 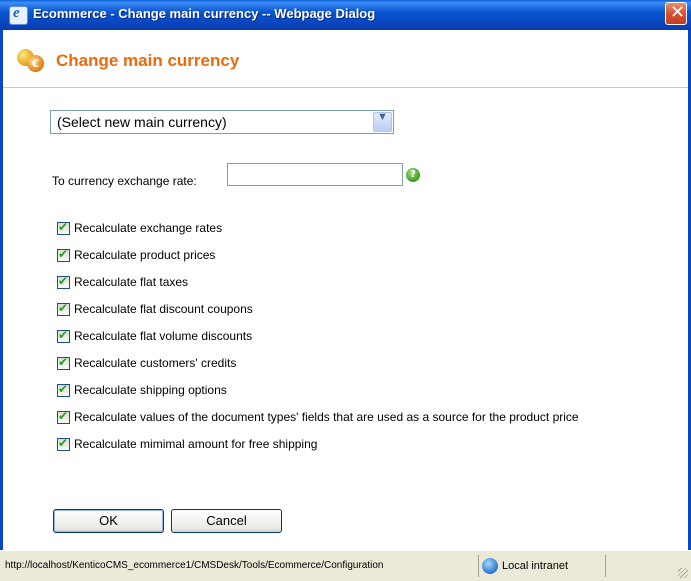 I want to click on checkbox-label: Recalculate flat volume discounts, so click(x=163, y=336).